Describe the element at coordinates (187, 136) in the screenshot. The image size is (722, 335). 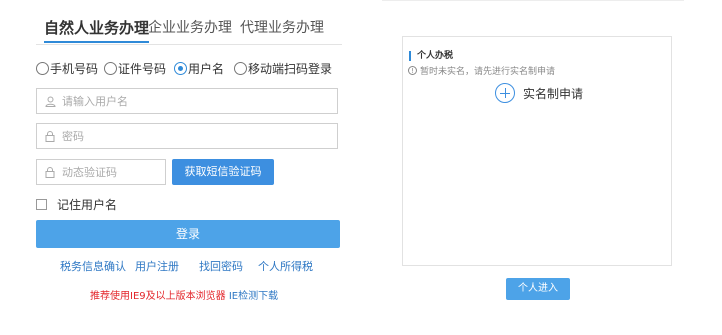
I see `password-input: 密码` at that location.